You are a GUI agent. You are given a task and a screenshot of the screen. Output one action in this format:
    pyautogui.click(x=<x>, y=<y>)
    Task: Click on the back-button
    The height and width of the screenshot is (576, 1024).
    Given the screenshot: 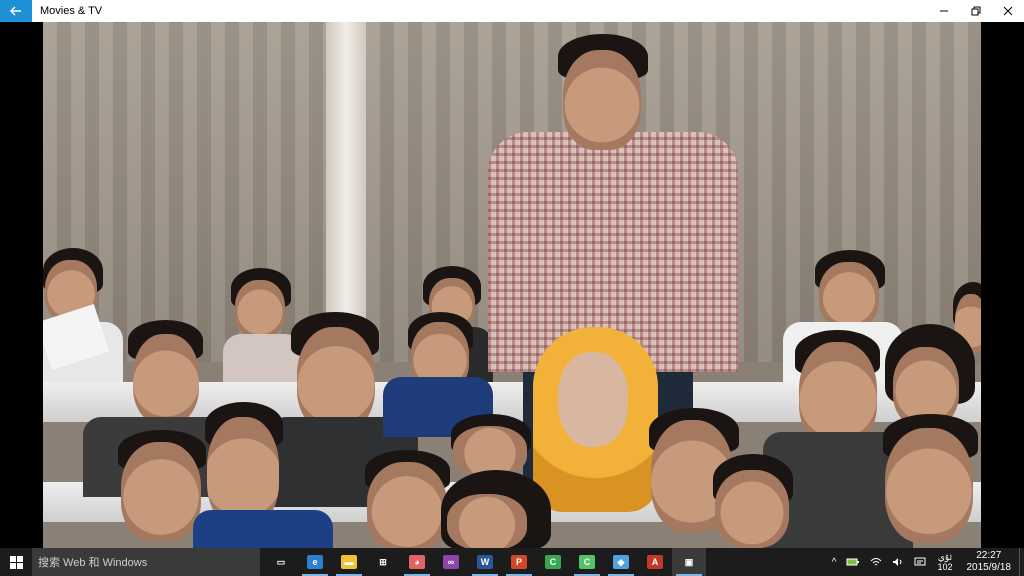 What is the action you would take?
    pyautogui.click(x=16, y=11)
    